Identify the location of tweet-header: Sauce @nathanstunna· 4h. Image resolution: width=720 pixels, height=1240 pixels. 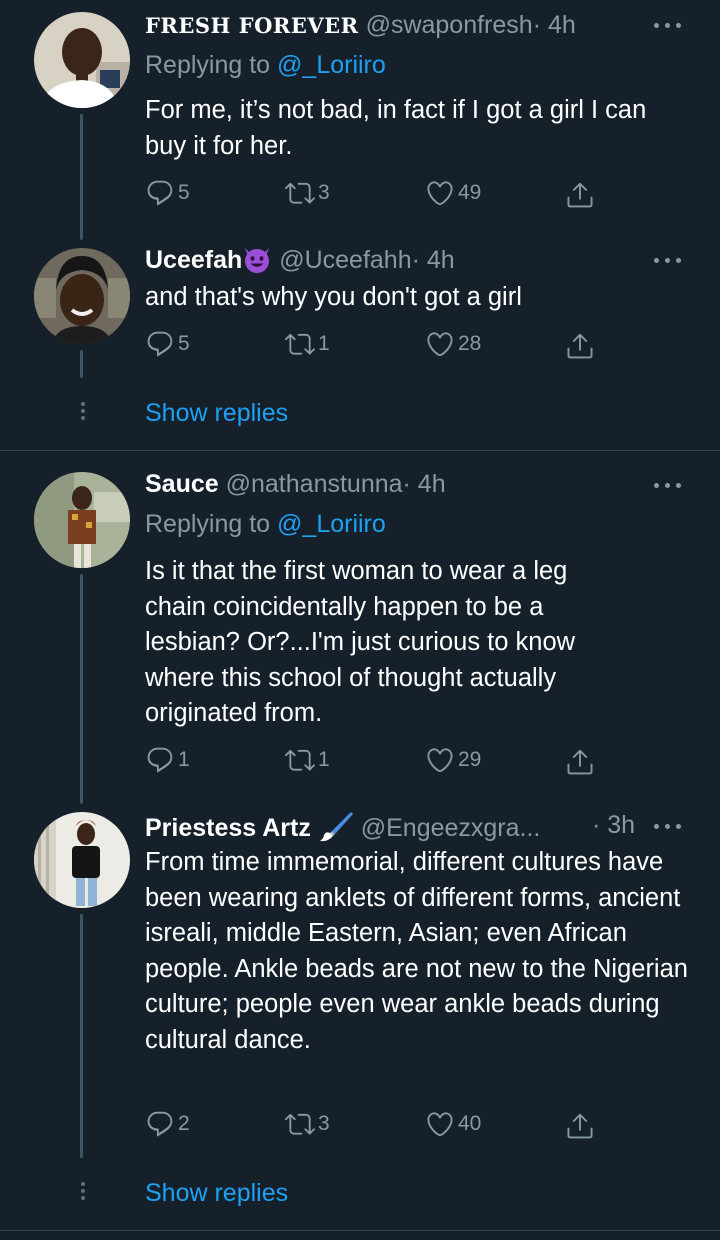
(295, 484).